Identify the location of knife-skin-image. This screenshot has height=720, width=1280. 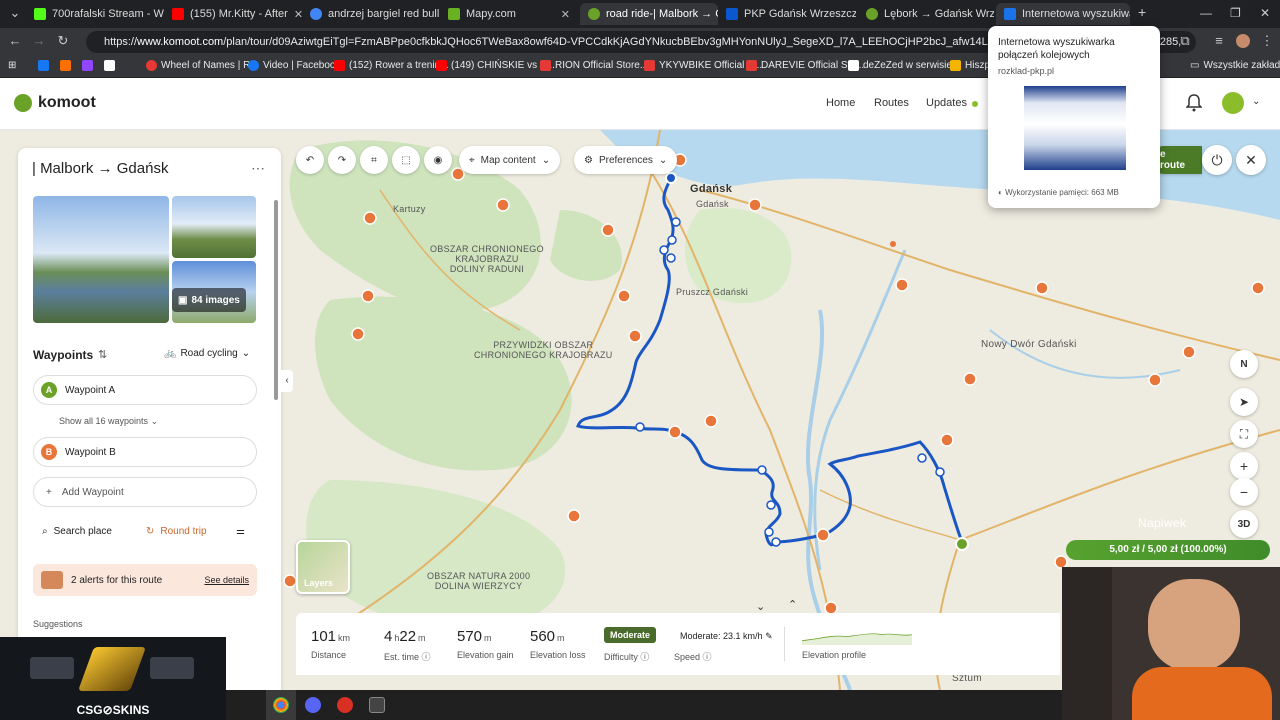
(112, 669).